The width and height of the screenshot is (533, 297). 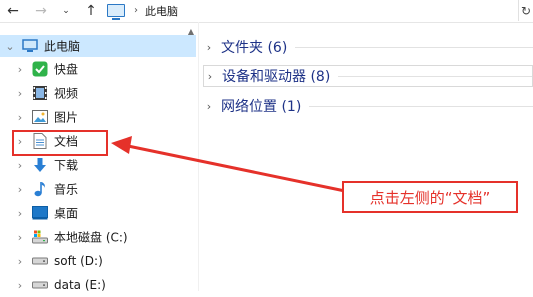 I want to click on annotation-callout: 点击左侧的“文档”, so click(x=430, y=197).